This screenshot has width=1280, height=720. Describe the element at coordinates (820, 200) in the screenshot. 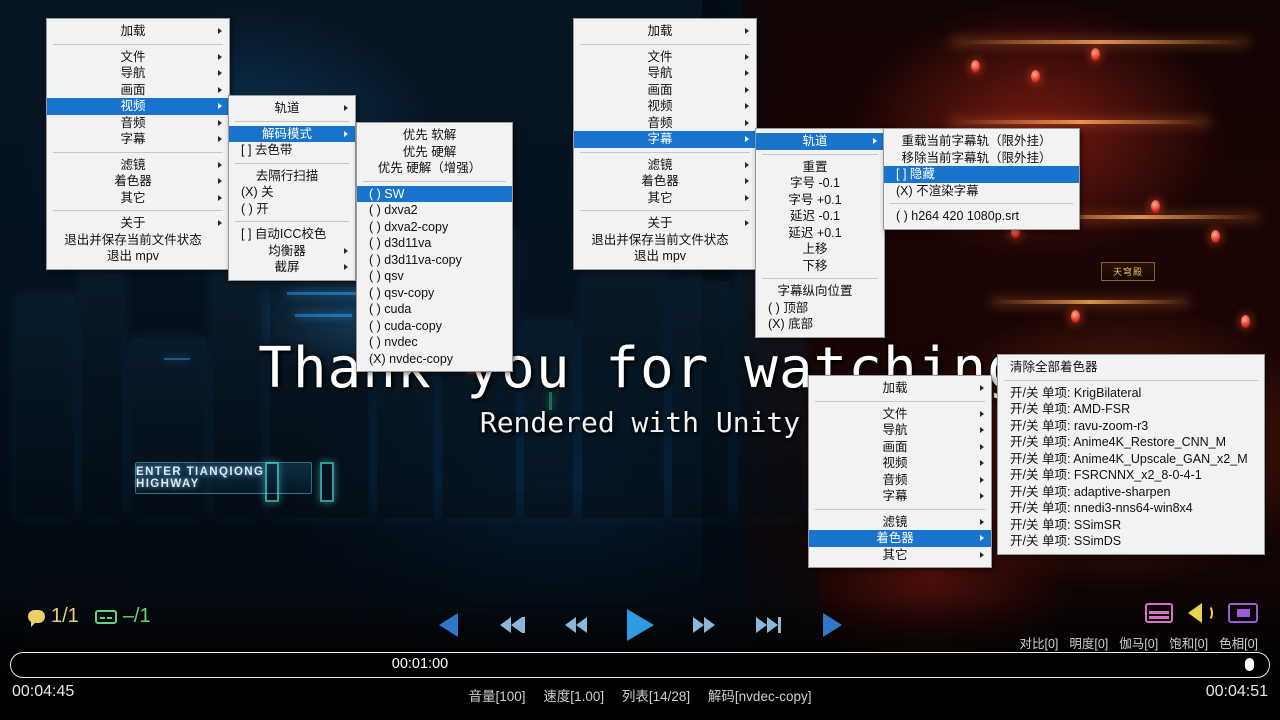

I see `menu-item-font-size-up: 字号 +0.1` at that location.